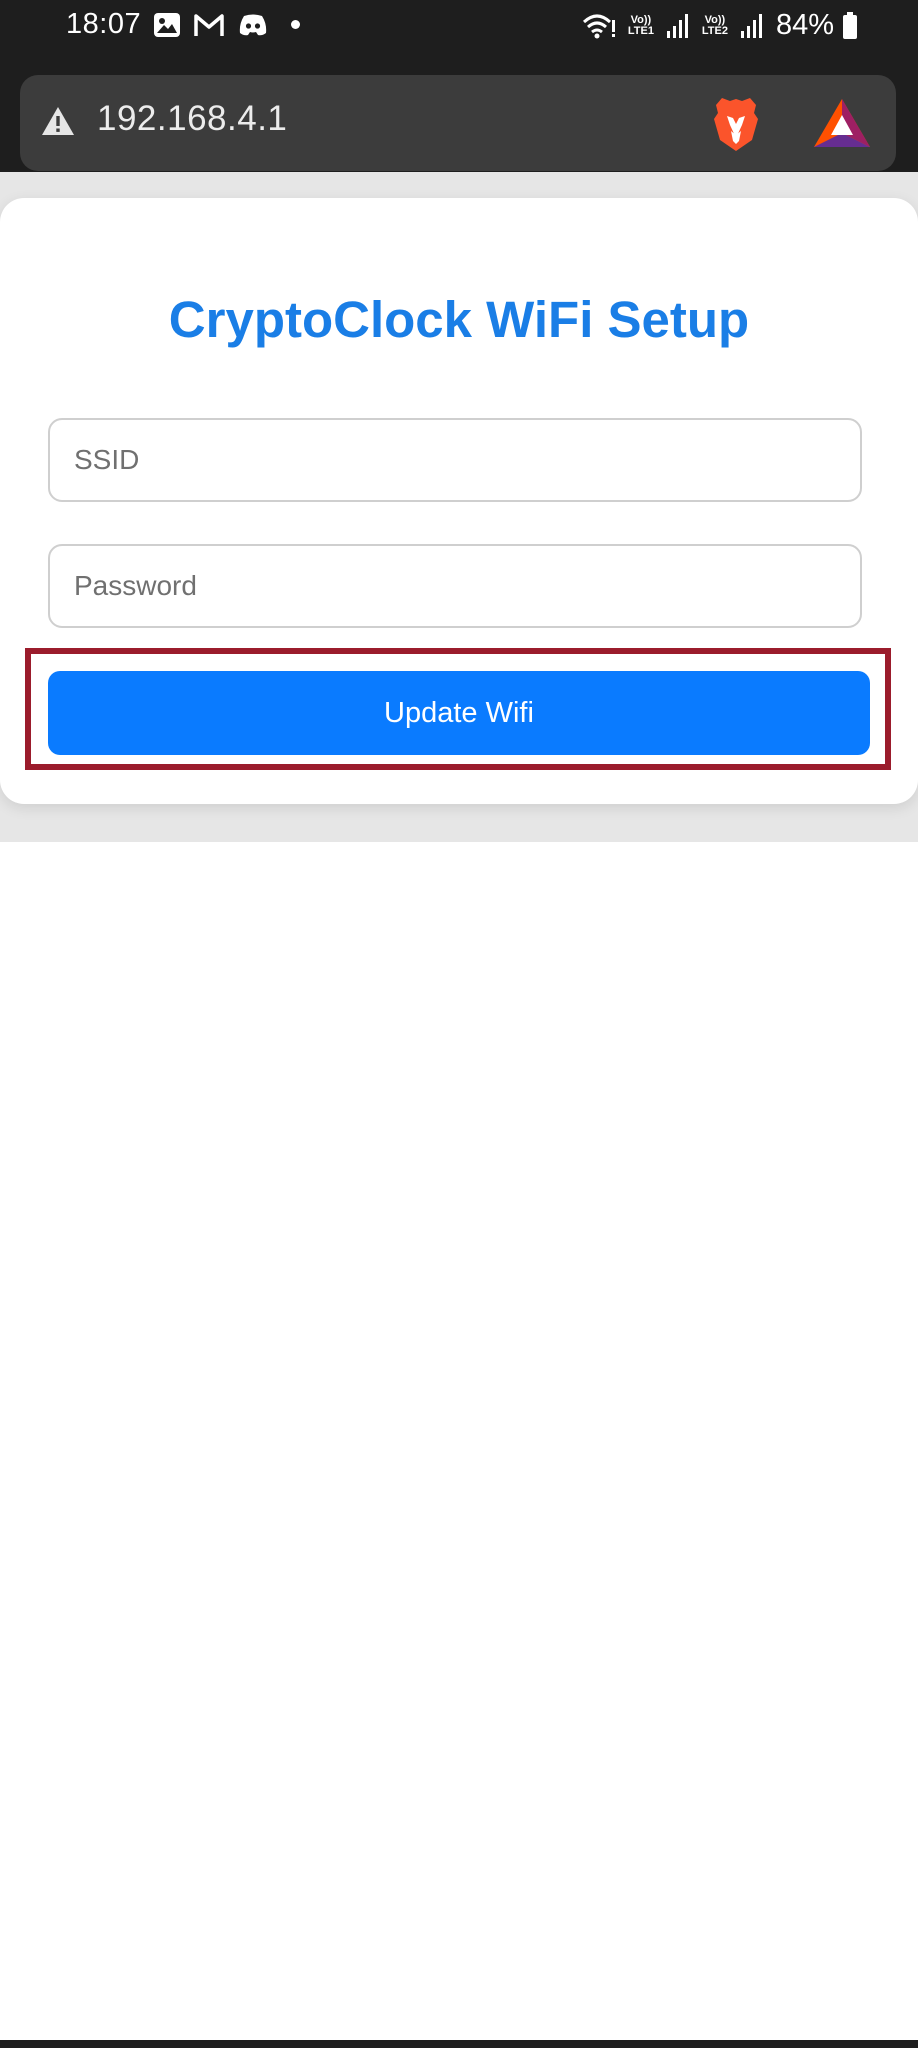 The image size is (918, 2048). What do you see at coordinates (192, 119) in the screenshot?
I see `url-text: 192.168.4.1` at bounding box center [192, 119].